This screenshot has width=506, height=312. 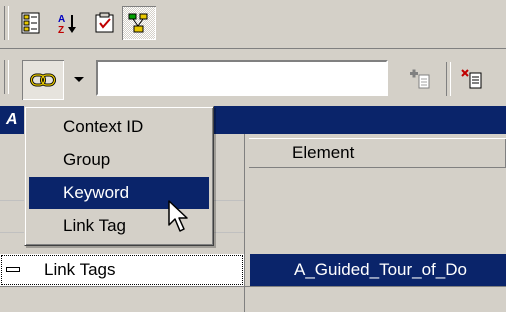 I want to click on menu-item-label: Link Tag, so click(x=95, y=225).